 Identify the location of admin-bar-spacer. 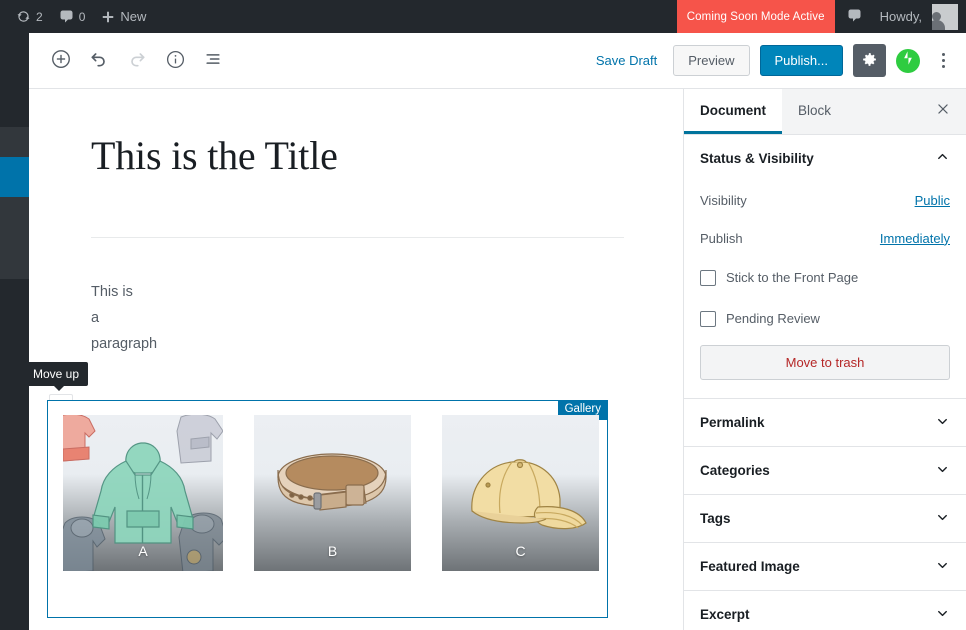
(415, 16).